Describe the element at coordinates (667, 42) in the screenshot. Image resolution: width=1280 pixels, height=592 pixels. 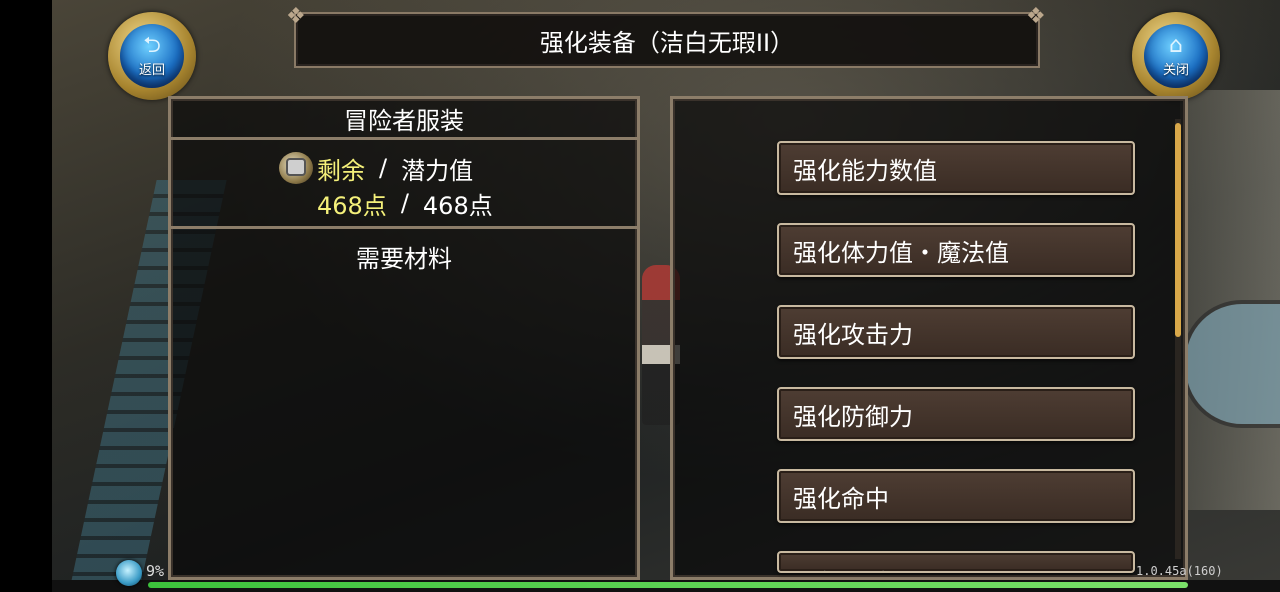
I see `page-title: 强化装备（洁白无瑕II）` at that location.